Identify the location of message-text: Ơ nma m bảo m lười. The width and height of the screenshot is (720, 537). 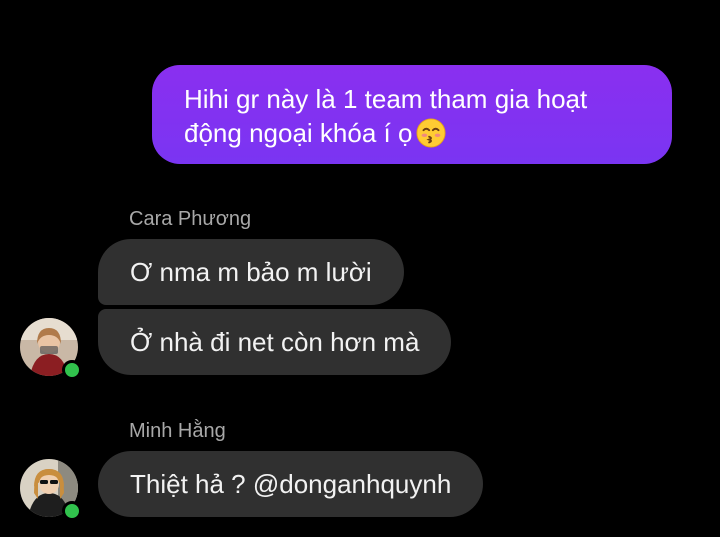
(251, 272).